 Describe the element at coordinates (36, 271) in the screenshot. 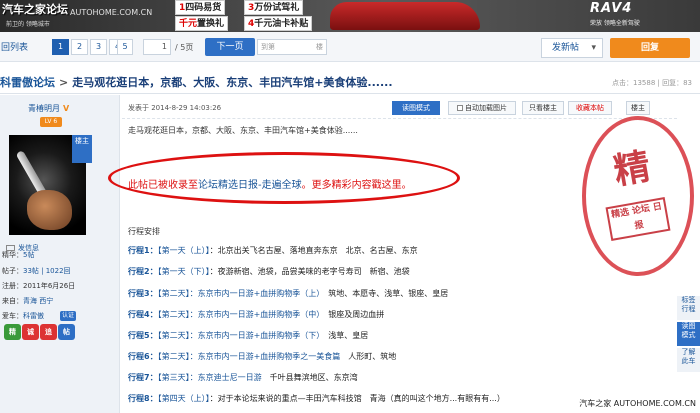

I see `user-info-posts: 帖子：33帖 | 1022回` at that location.